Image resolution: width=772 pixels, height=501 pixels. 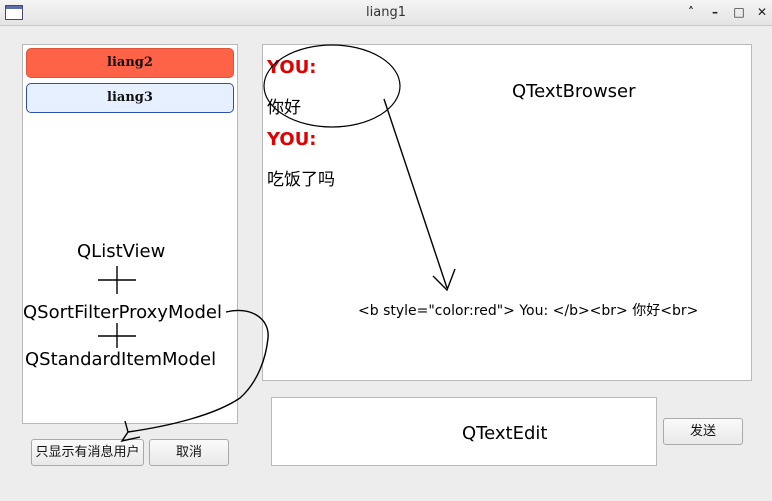 I want to click on proxy-model-annotation: QSortFilterProxyModel, so click(x=122, y=312).